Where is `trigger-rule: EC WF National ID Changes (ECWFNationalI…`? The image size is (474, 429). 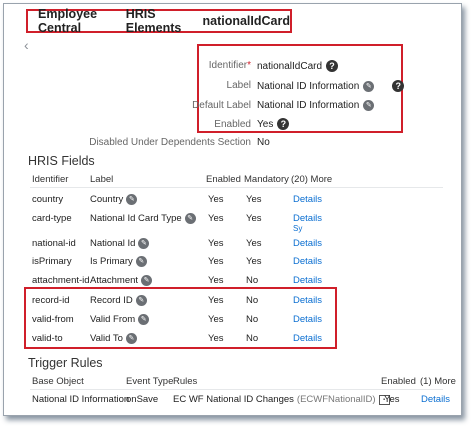
trigger-rule: EC WF National ID Changes (ECWFNationalI… is located at coordinates (281, 399).